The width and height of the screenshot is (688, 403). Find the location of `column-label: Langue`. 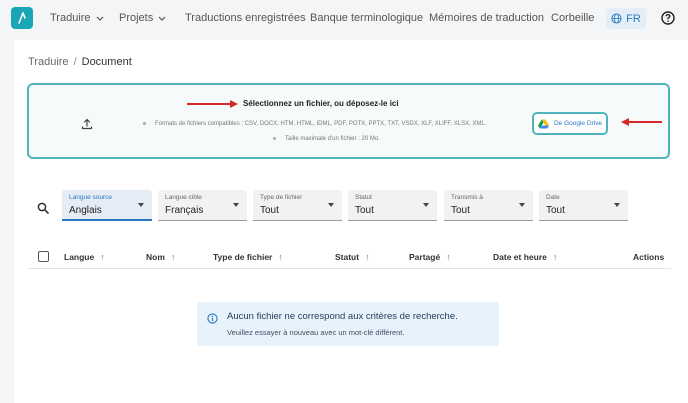

column-label: Langue is located at coordinates (79, 257).